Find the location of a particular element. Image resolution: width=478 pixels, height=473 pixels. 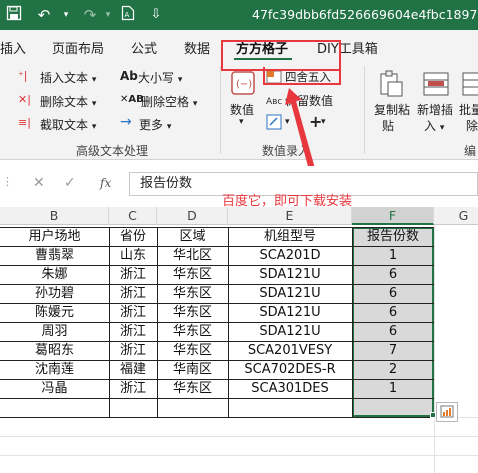

table-cell: 孙功碧 is located at coordinates (54, 293).